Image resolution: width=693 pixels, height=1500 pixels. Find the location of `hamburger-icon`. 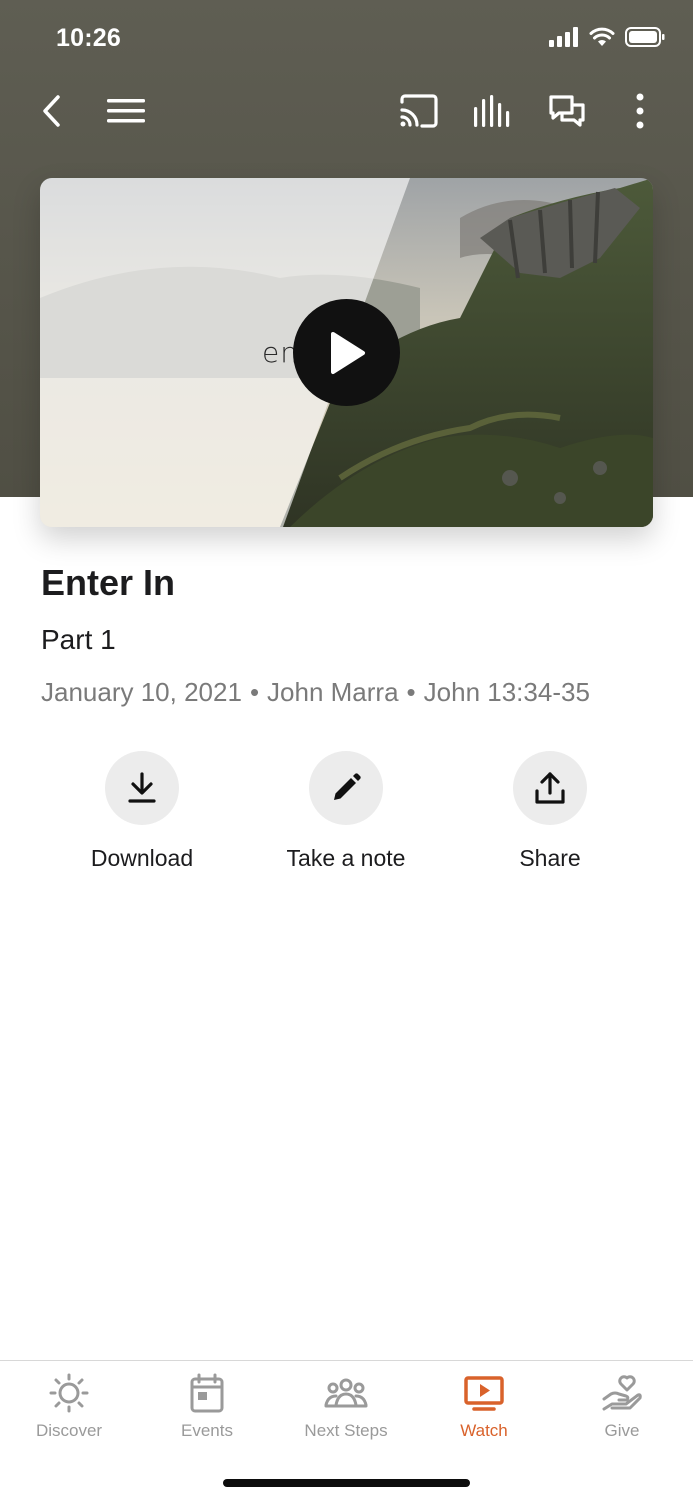

hamburger-icon is located at coordinates (126, 111).